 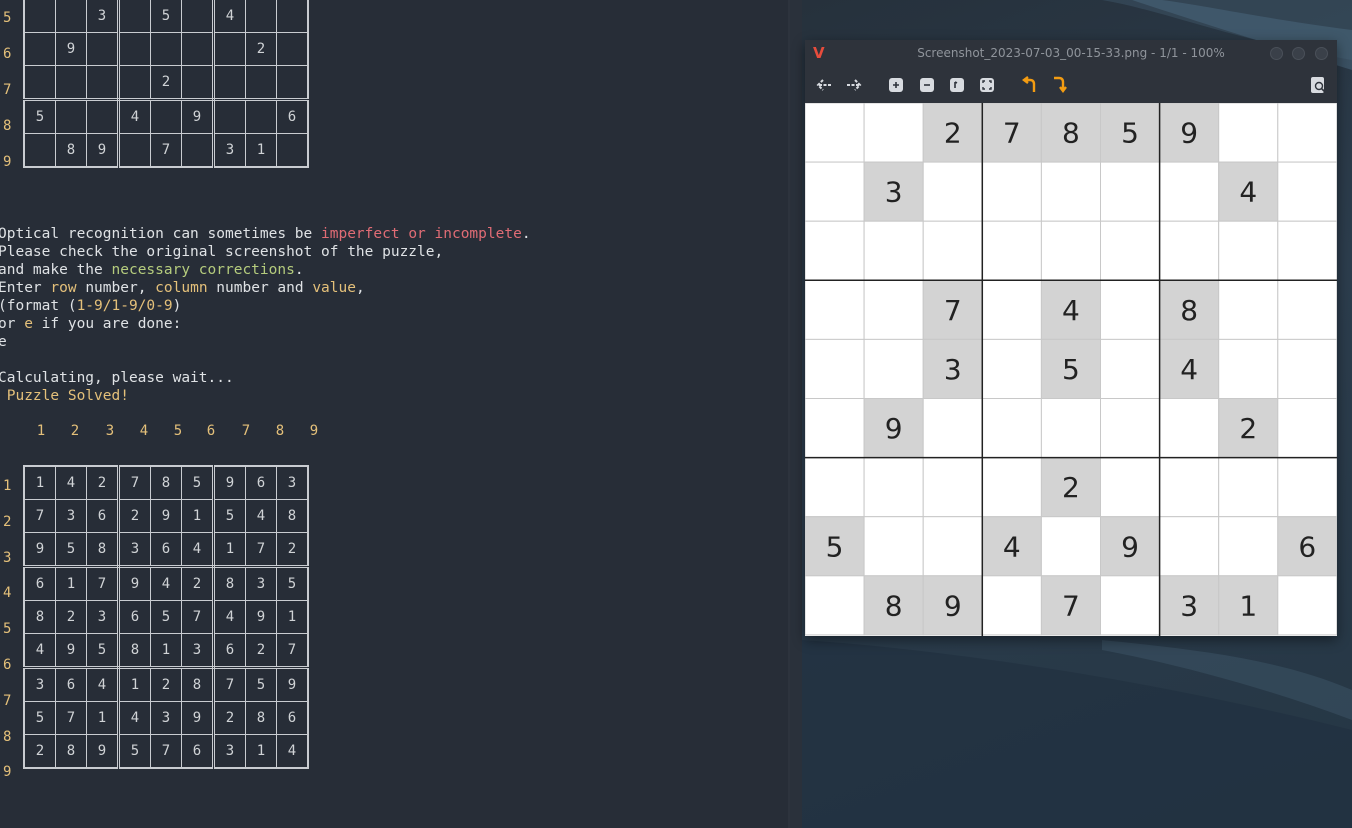 I want to click on back-arrow-icon, so click(x=824, y=85).